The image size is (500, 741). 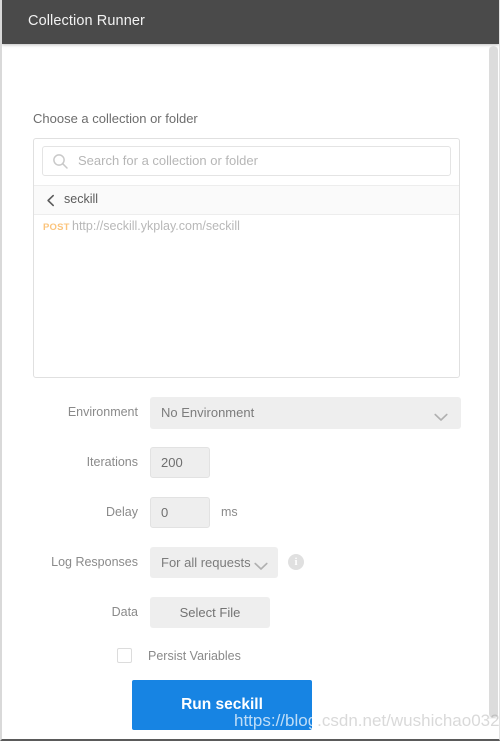 I want to click on environment-value: No Environment, so click(x=208, y=412).